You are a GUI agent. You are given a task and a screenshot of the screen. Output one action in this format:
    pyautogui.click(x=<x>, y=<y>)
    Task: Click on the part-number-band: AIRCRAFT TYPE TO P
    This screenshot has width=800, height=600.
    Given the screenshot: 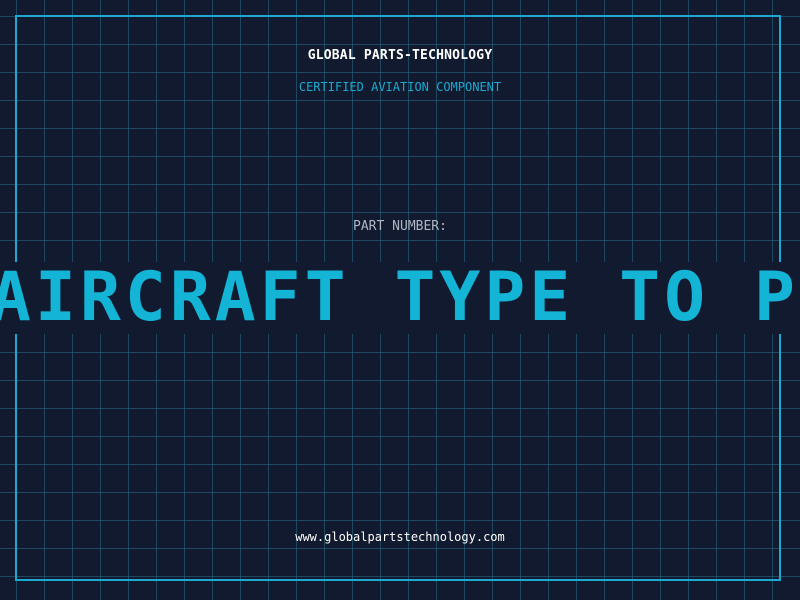 What is the action you would take?
    pyautogui.click(x=400, y=298)
    